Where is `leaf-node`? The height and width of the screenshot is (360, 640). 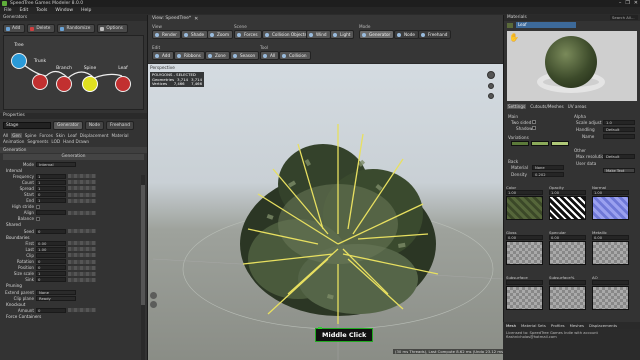
leaf-node is located at coordinates (123, 84).